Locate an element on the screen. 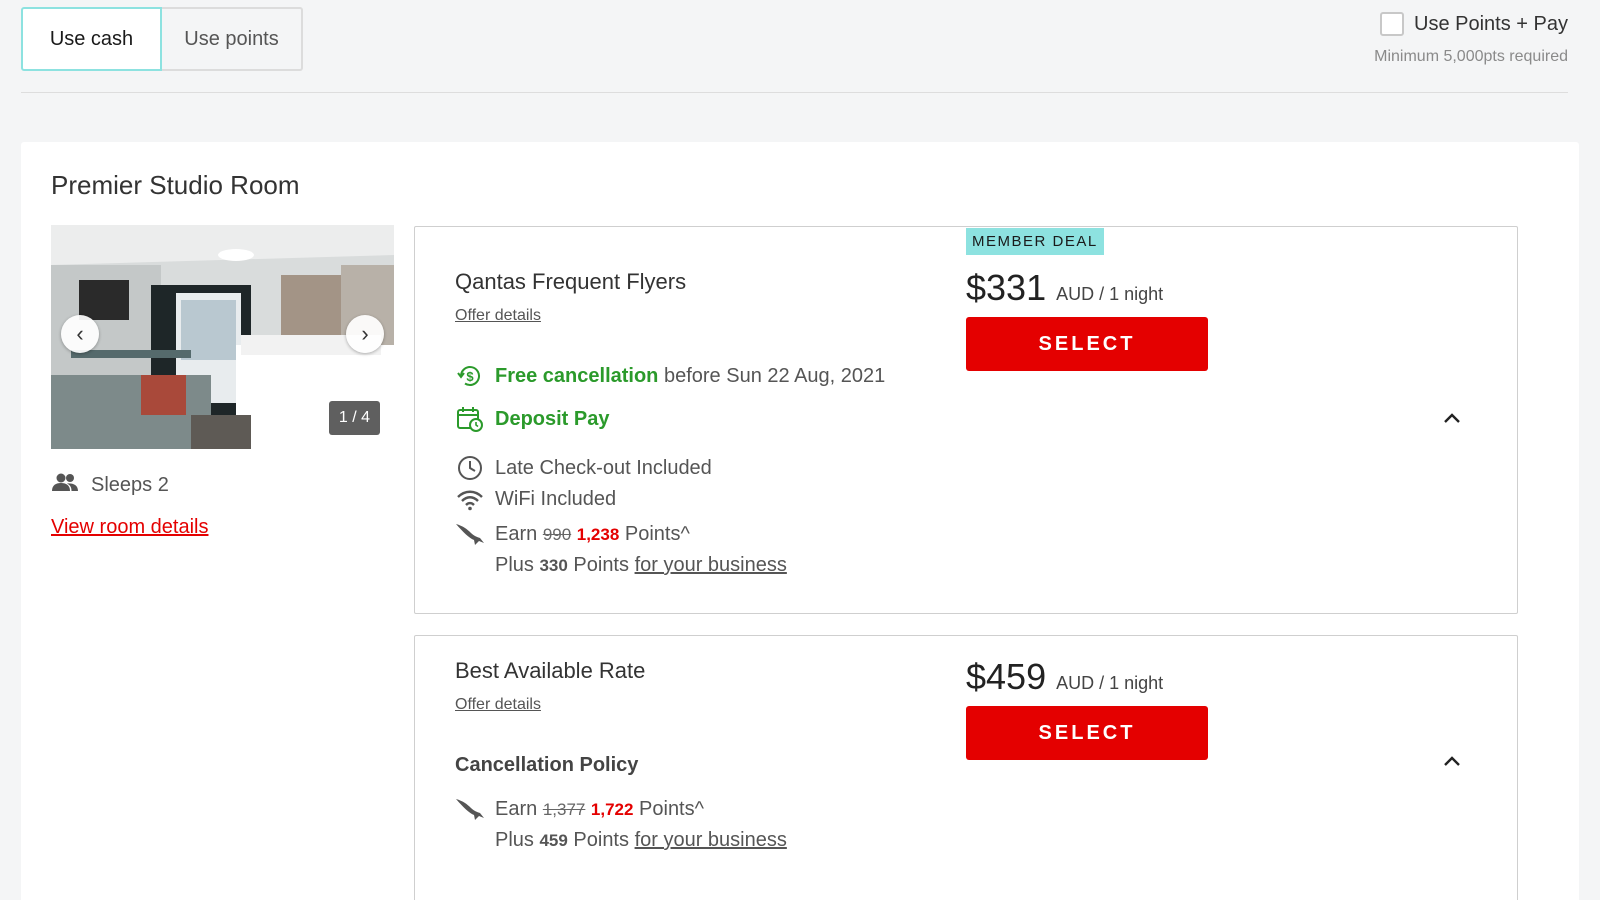 The width and height of the screenshot is (1600, 900). calendar-clock-icon is located at coordinates (470, 419).